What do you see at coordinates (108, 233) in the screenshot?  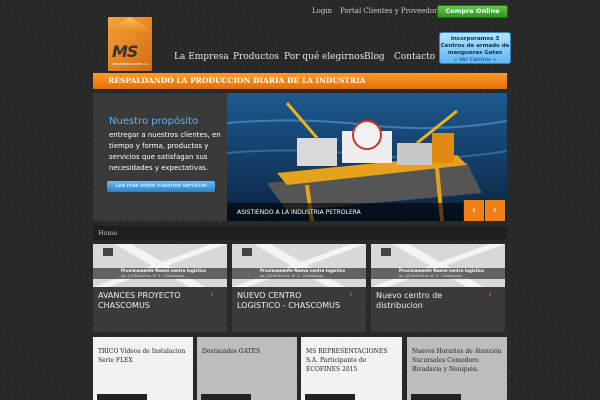 I see `breadcrumb-home: Home` at bounding box center [108, 233].